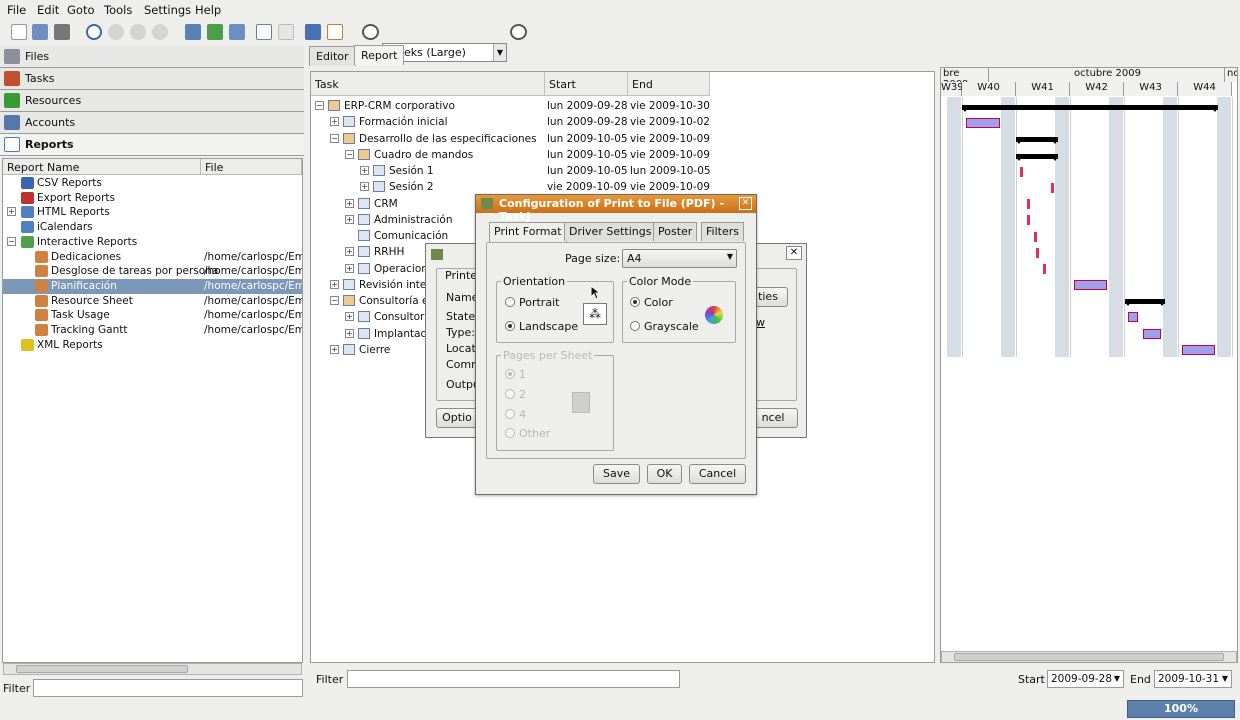 This screenshot has width=1240, height=720. Describe the element at coordinates (152, 212) in the screenshot. I see `report-row: + HTML Reports` at that location.